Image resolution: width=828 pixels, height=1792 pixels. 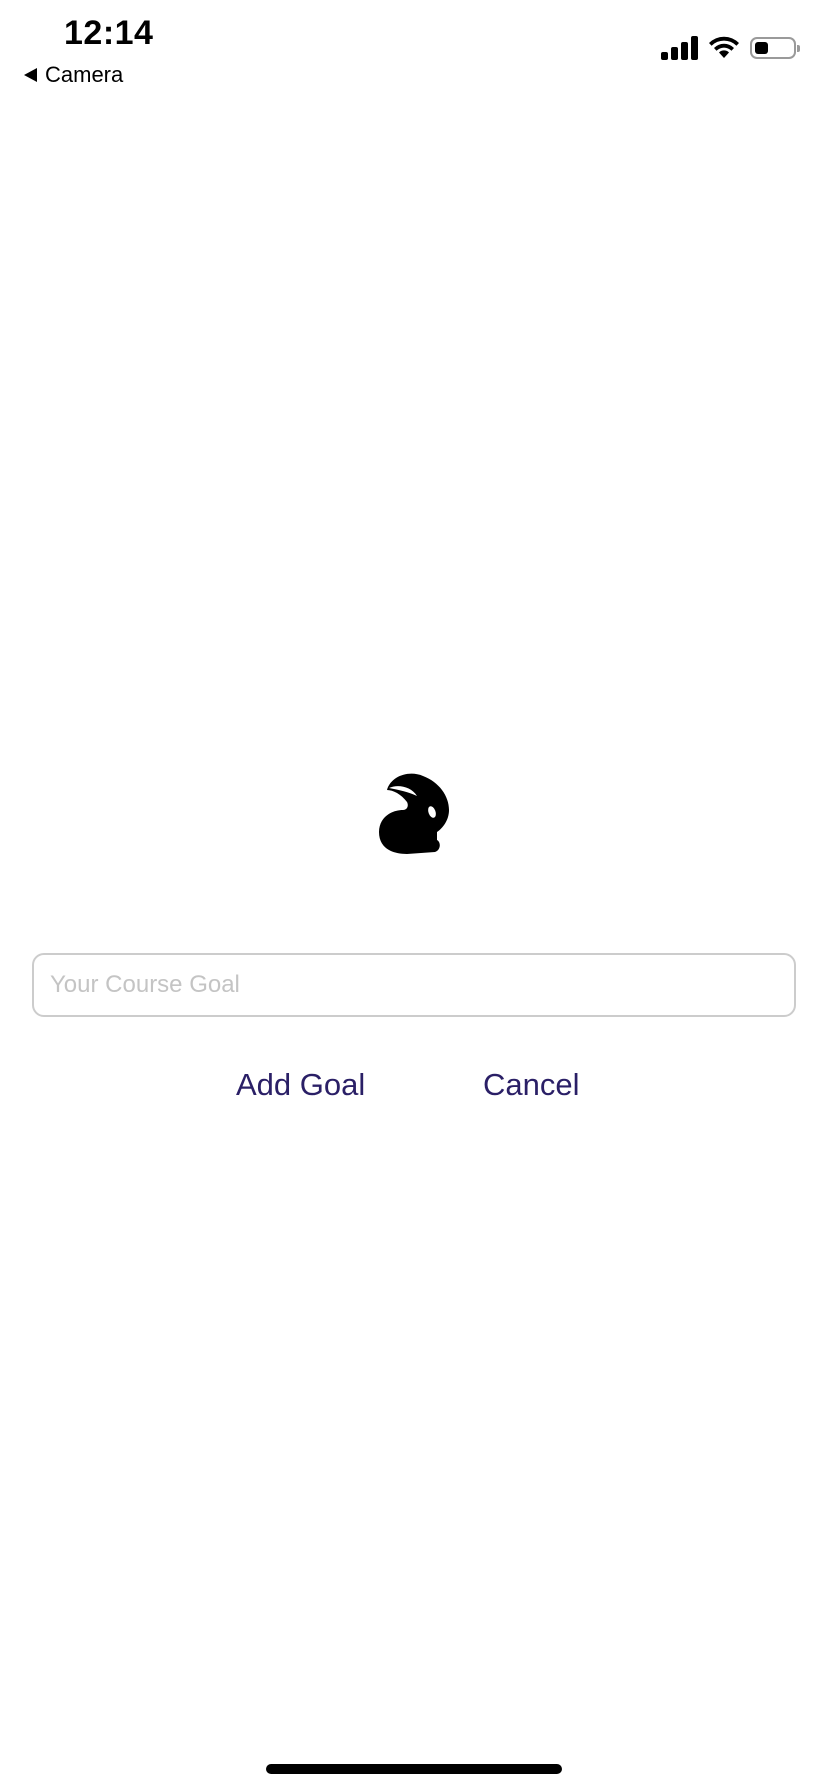 What do you see at coordinates (84, 74) in the screenshot?
I see `back-link-label: Camera` at bounding box center [84, 74].